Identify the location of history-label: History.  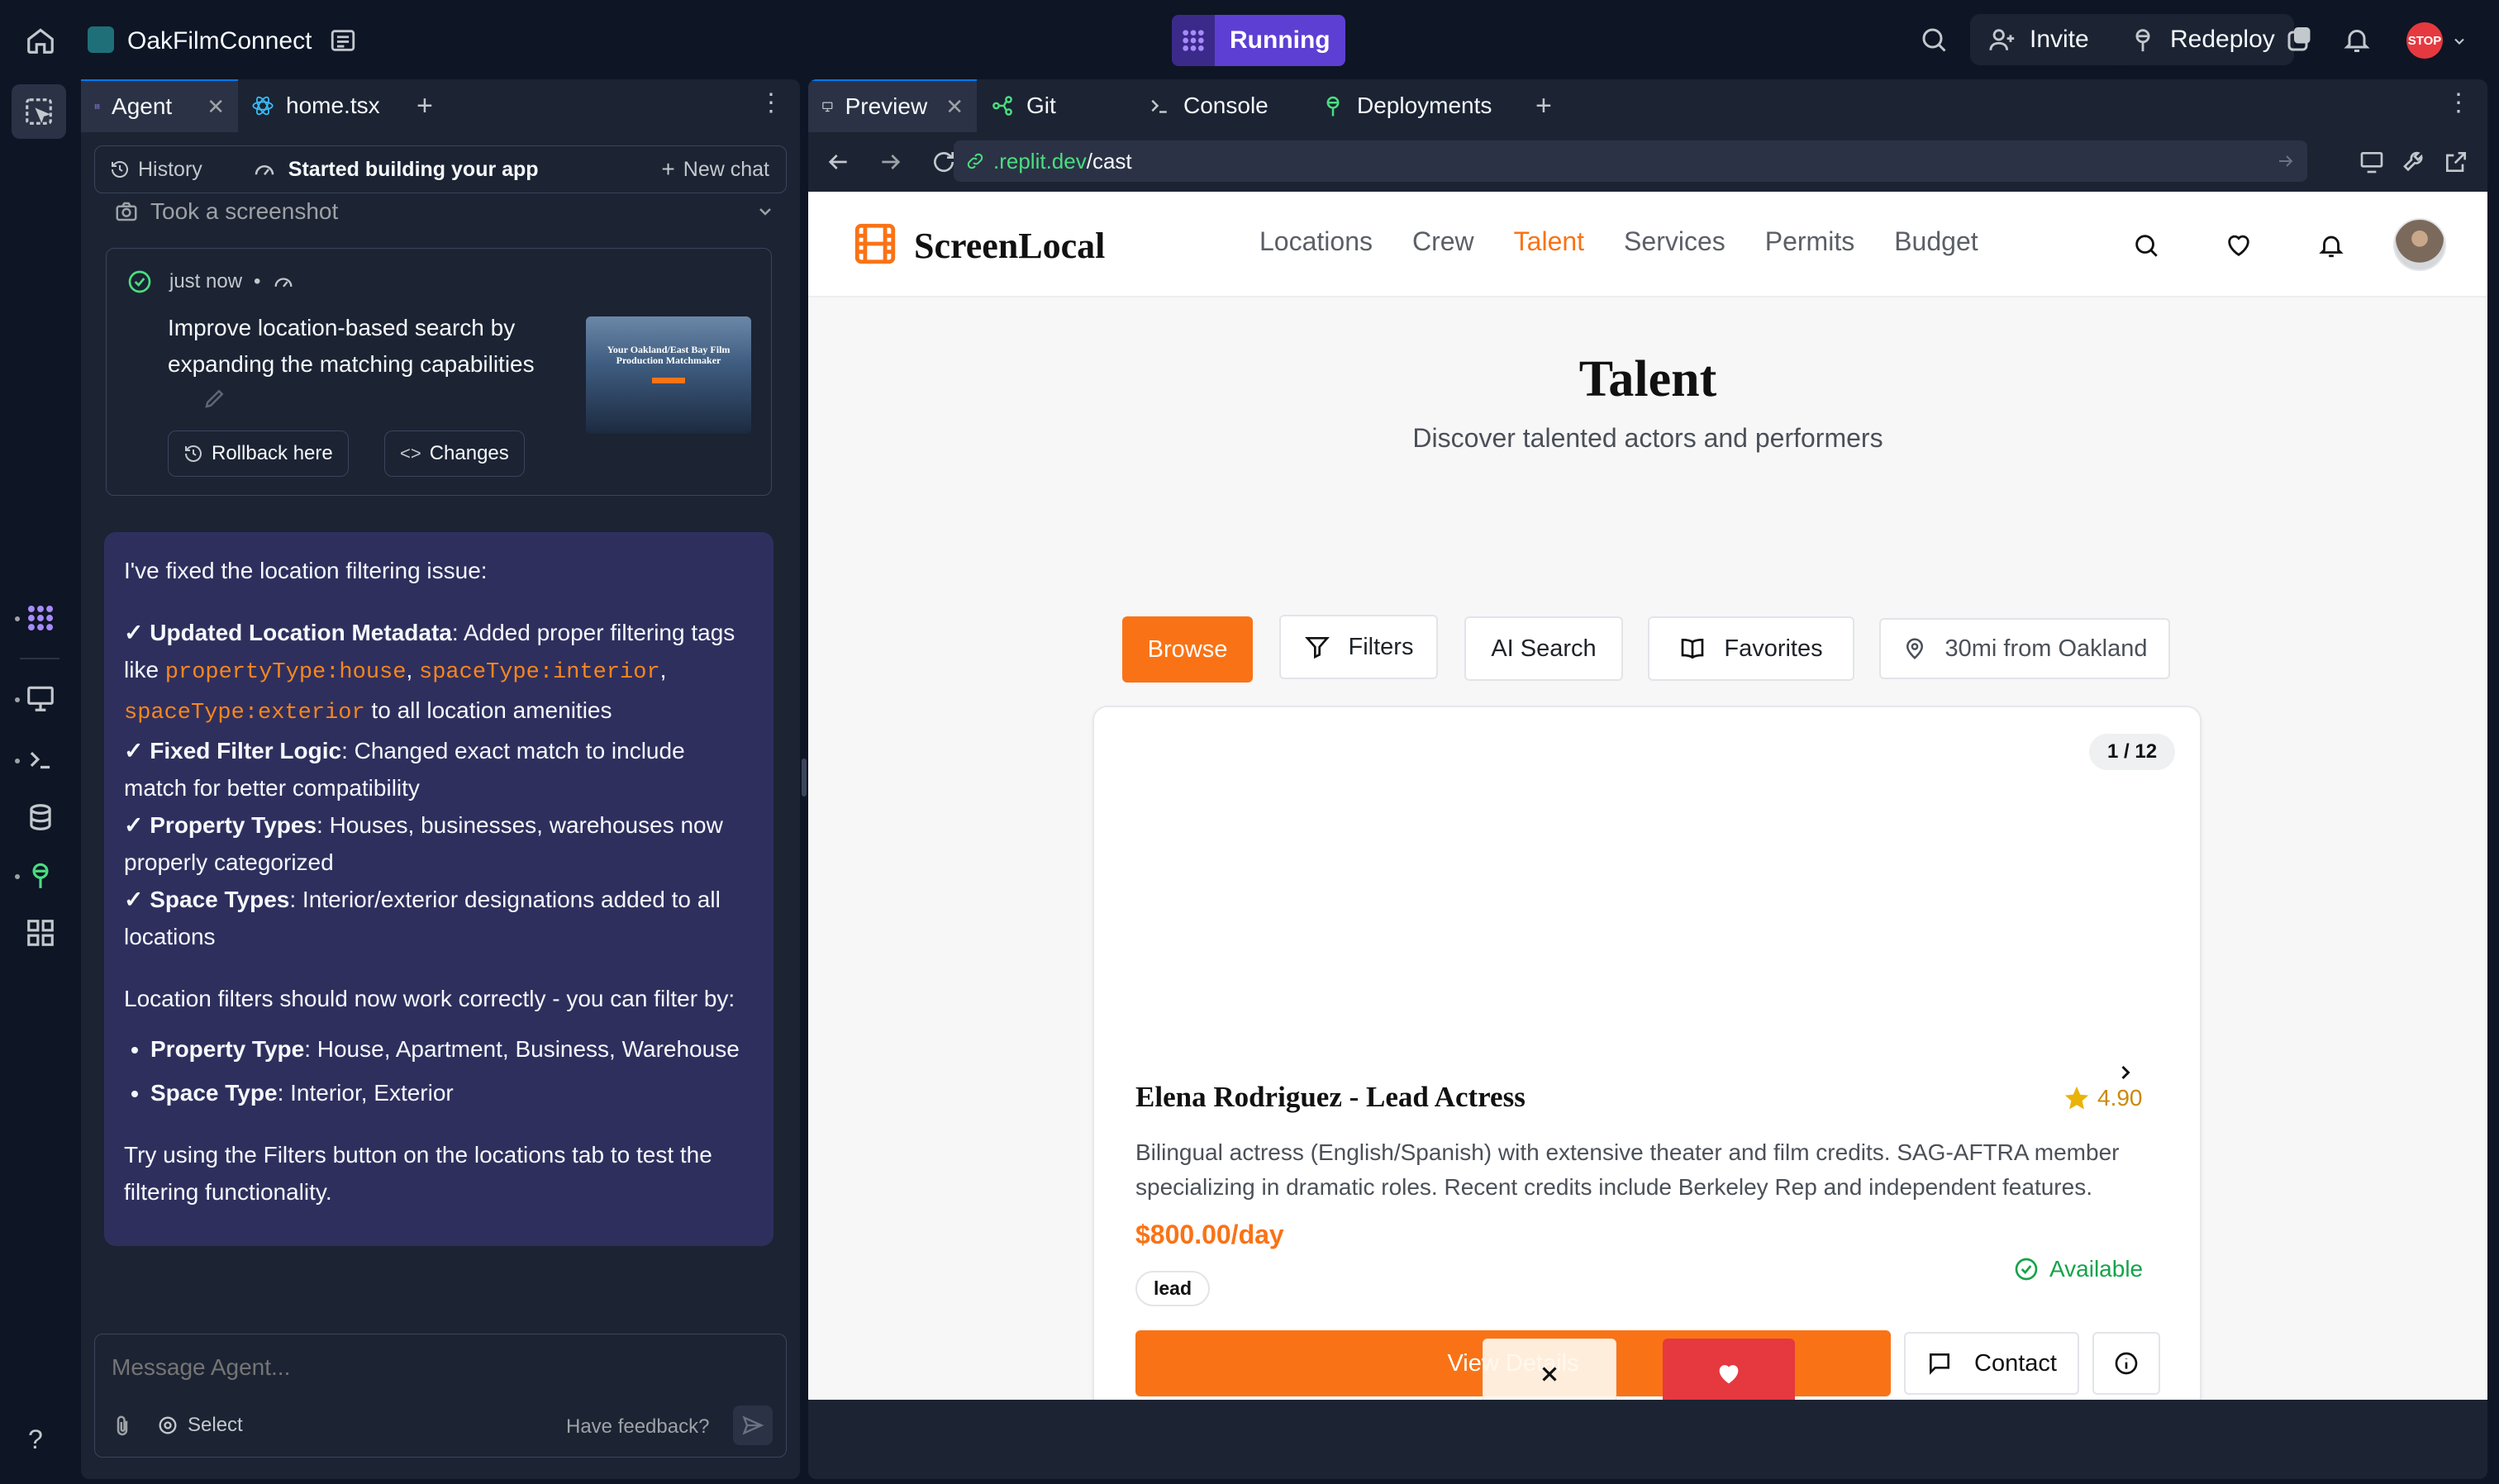
(170, 169).